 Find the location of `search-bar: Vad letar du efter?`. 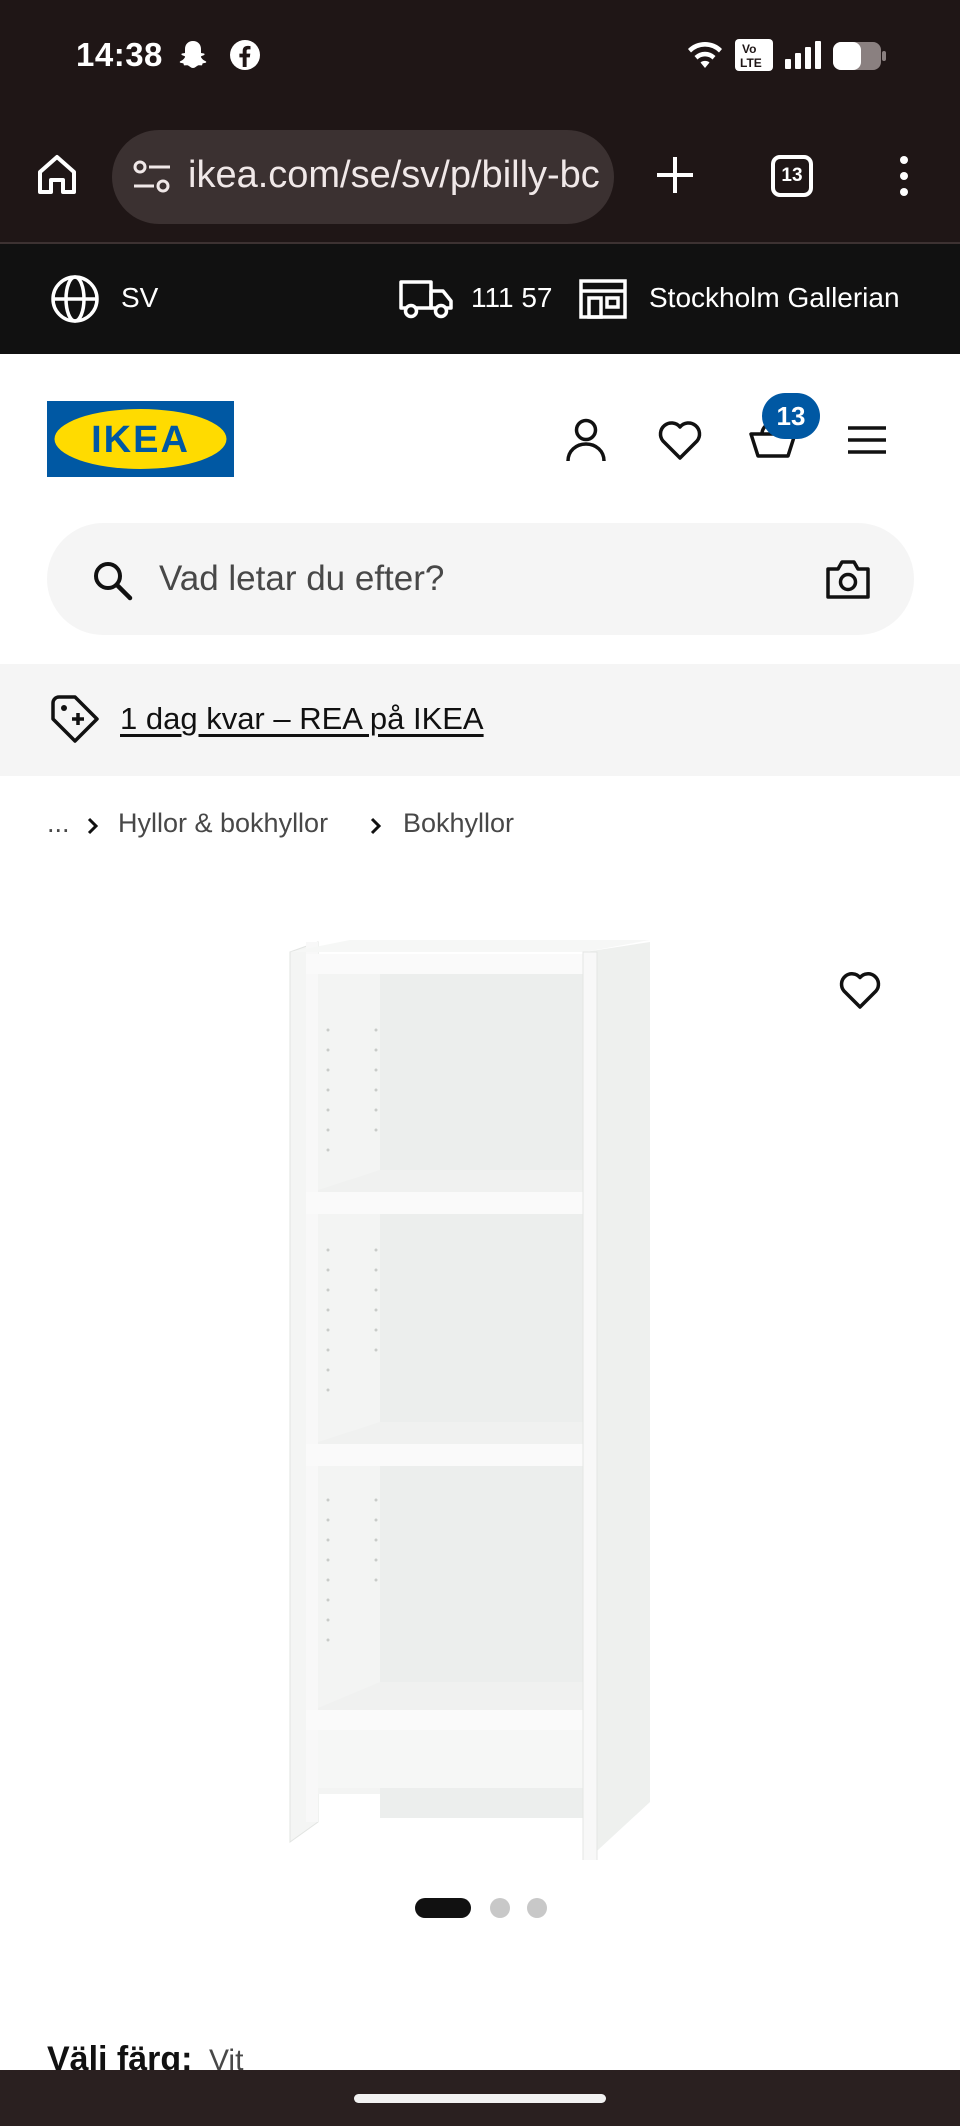

search-bar: Vad letar du efter? is located at coordinates (480, 579).